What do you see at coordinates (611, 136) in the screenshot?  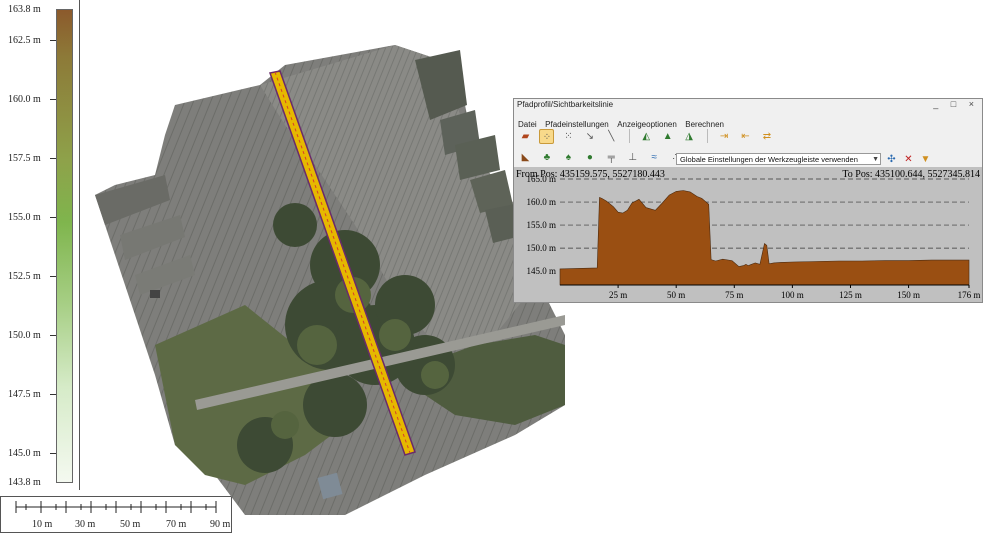 I see `line-draw-icon: ╲` at bounding box center [611, 136].